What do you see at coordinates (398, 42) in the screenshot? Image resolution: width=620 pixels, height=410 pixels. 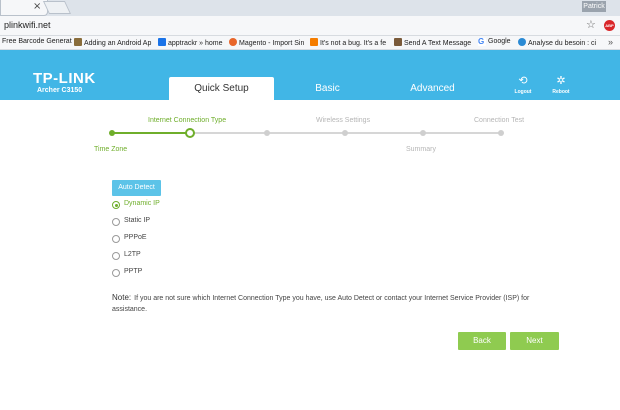 I see `message-icon` at bounding box center [398, 42].